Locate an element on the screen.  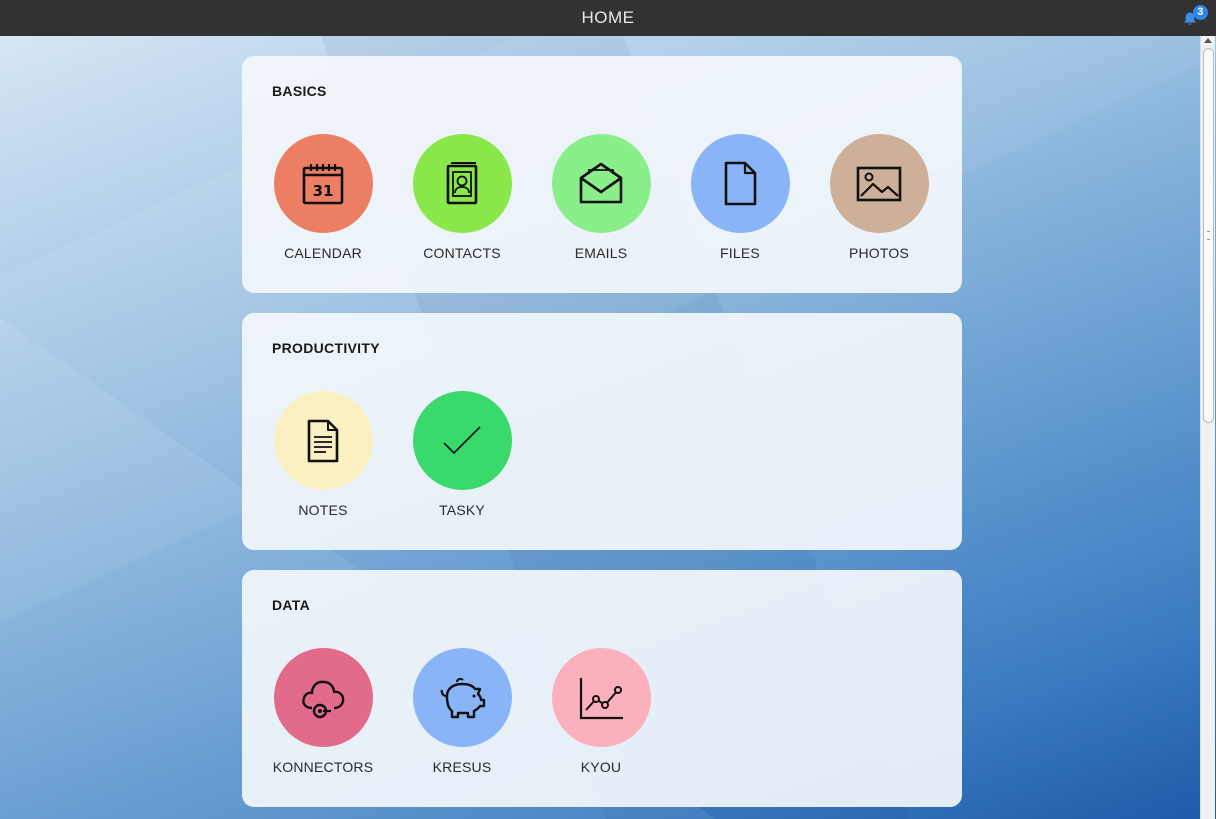
app-konnectors: KONNECTORS is located at coordinates (323, 711).